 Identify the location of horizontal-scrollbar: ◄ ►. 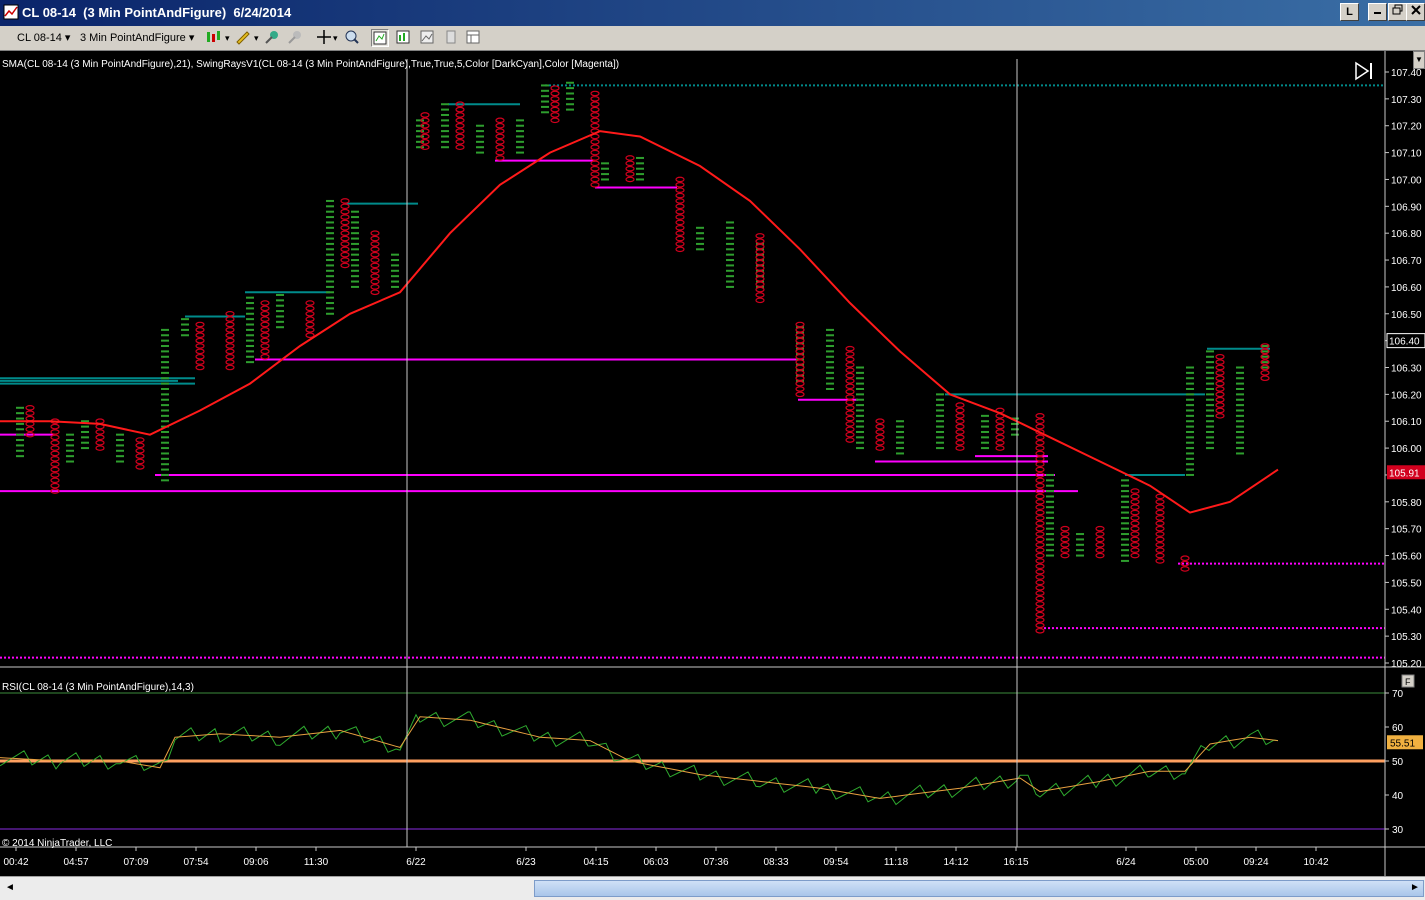
(712, 888).